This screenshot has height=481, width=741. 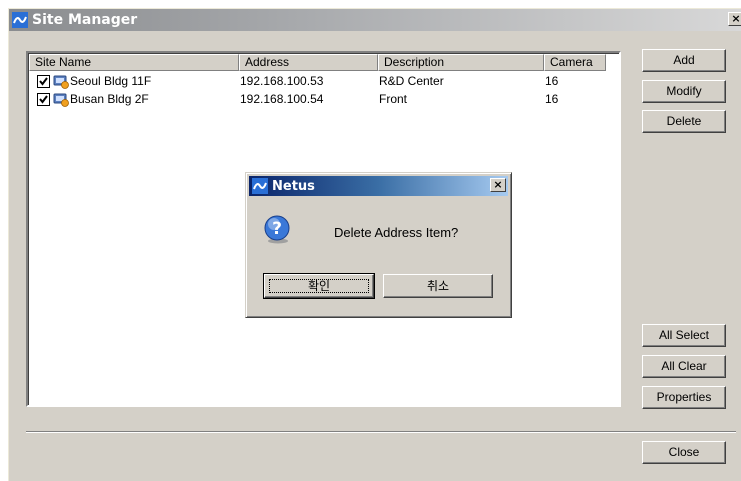 I want to click on cancel-button-label: 취소, so click(x=438, y=286).